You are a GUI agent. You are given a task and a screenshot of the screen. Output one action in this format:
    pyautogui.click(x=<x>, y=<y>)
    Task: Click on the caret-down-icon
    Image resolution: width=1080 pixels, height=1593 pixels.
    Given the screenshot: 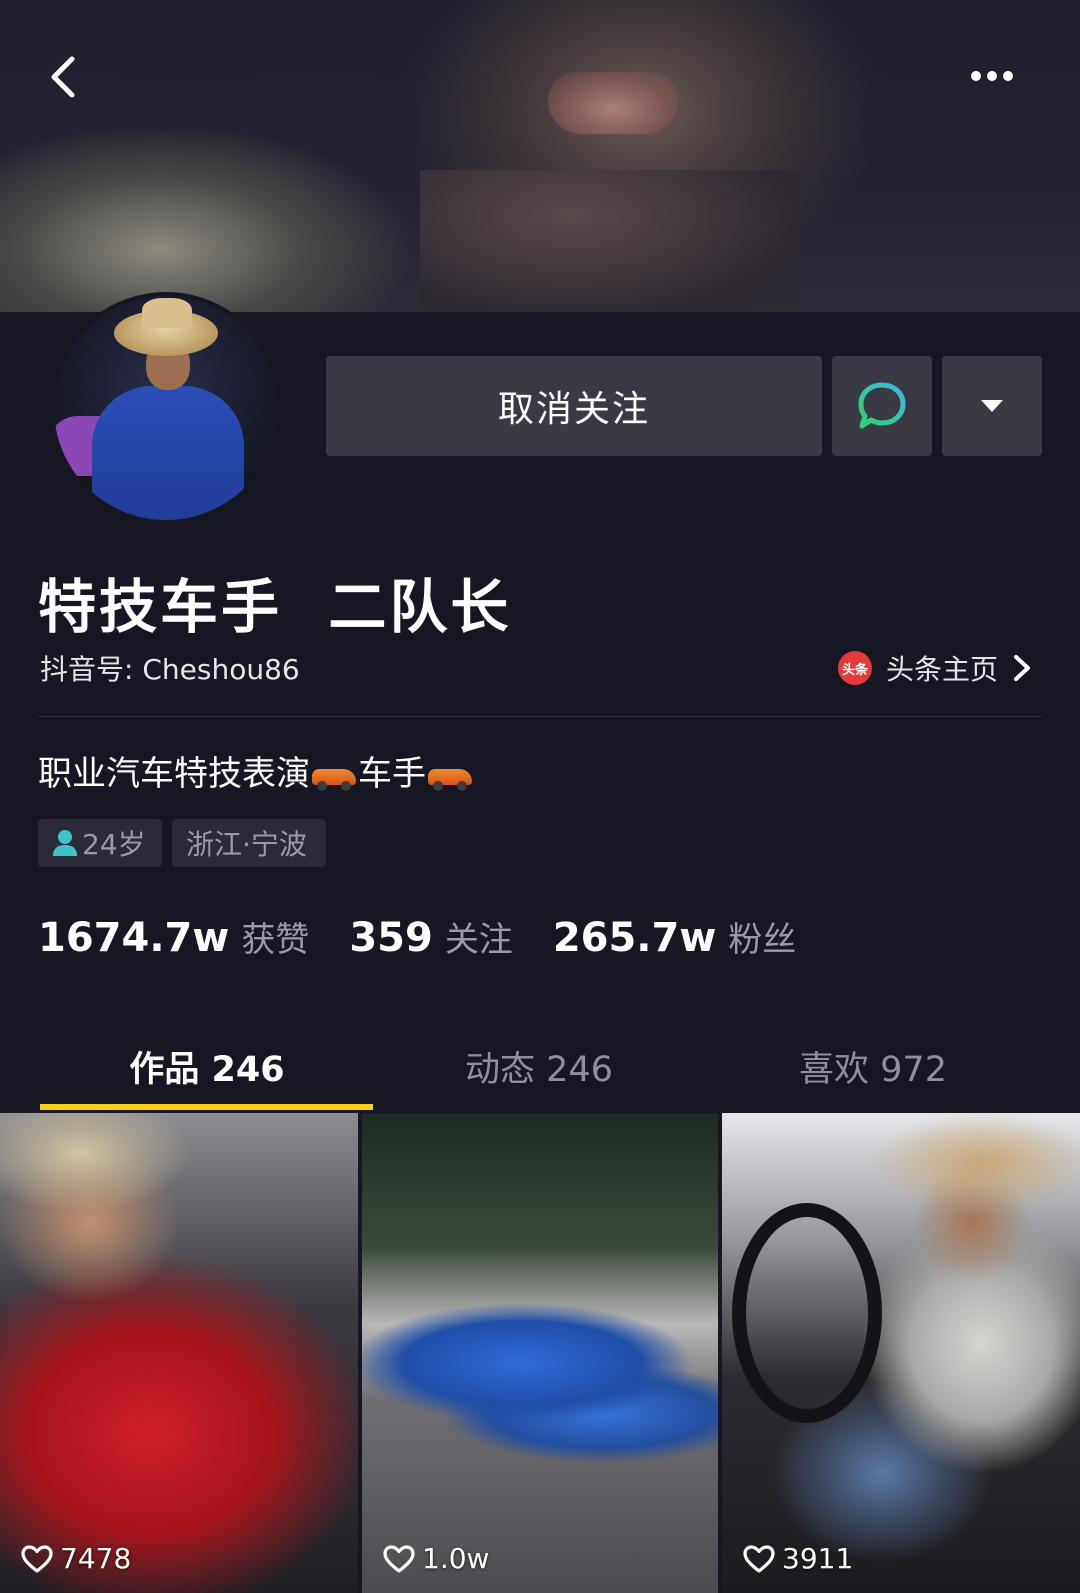 What is the action you would take?
    pyautogui.click(x=992, y=406)
    